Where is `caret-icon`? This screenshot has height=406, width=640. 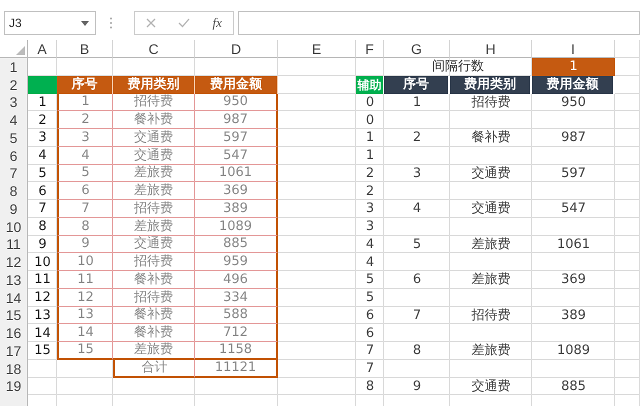 caret-icon is located at coordinates (85, 23).